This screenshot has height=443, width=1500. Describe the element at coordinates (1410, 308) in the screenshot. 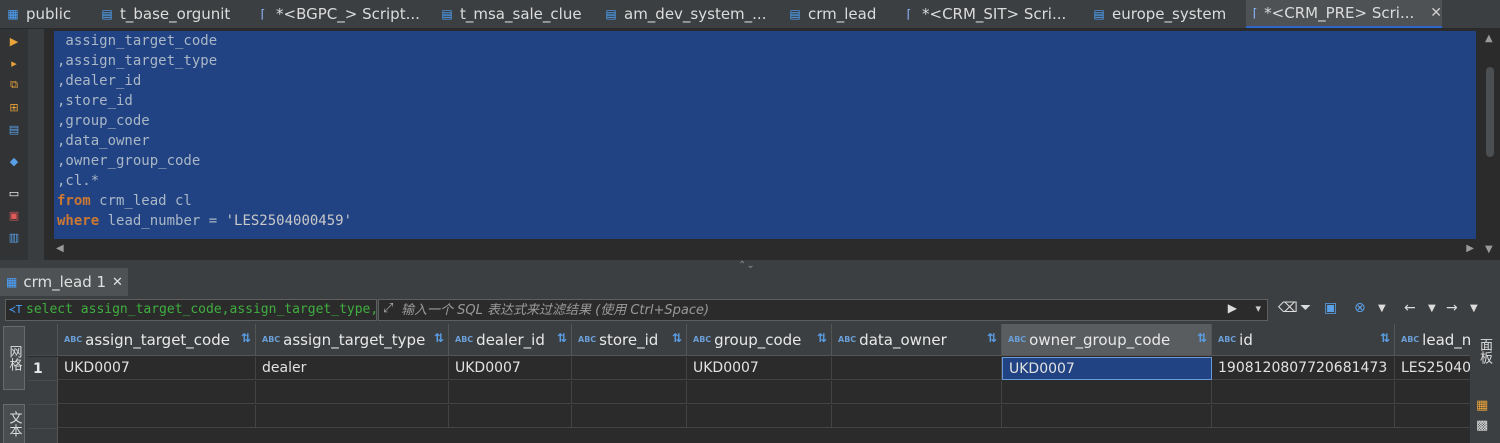

I see `back-arrow-icon: ←` at that location.